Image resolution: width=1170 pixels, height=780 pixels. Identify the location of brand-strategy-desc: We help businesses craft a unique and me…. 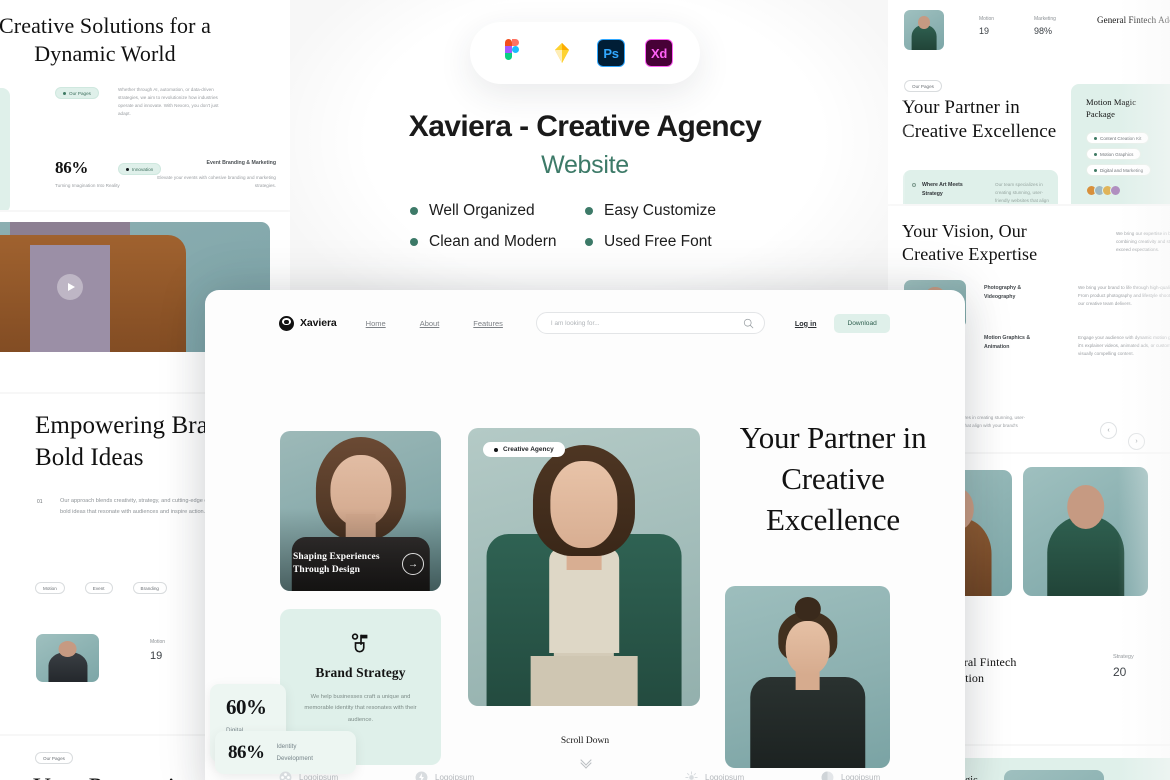
(360, 708).